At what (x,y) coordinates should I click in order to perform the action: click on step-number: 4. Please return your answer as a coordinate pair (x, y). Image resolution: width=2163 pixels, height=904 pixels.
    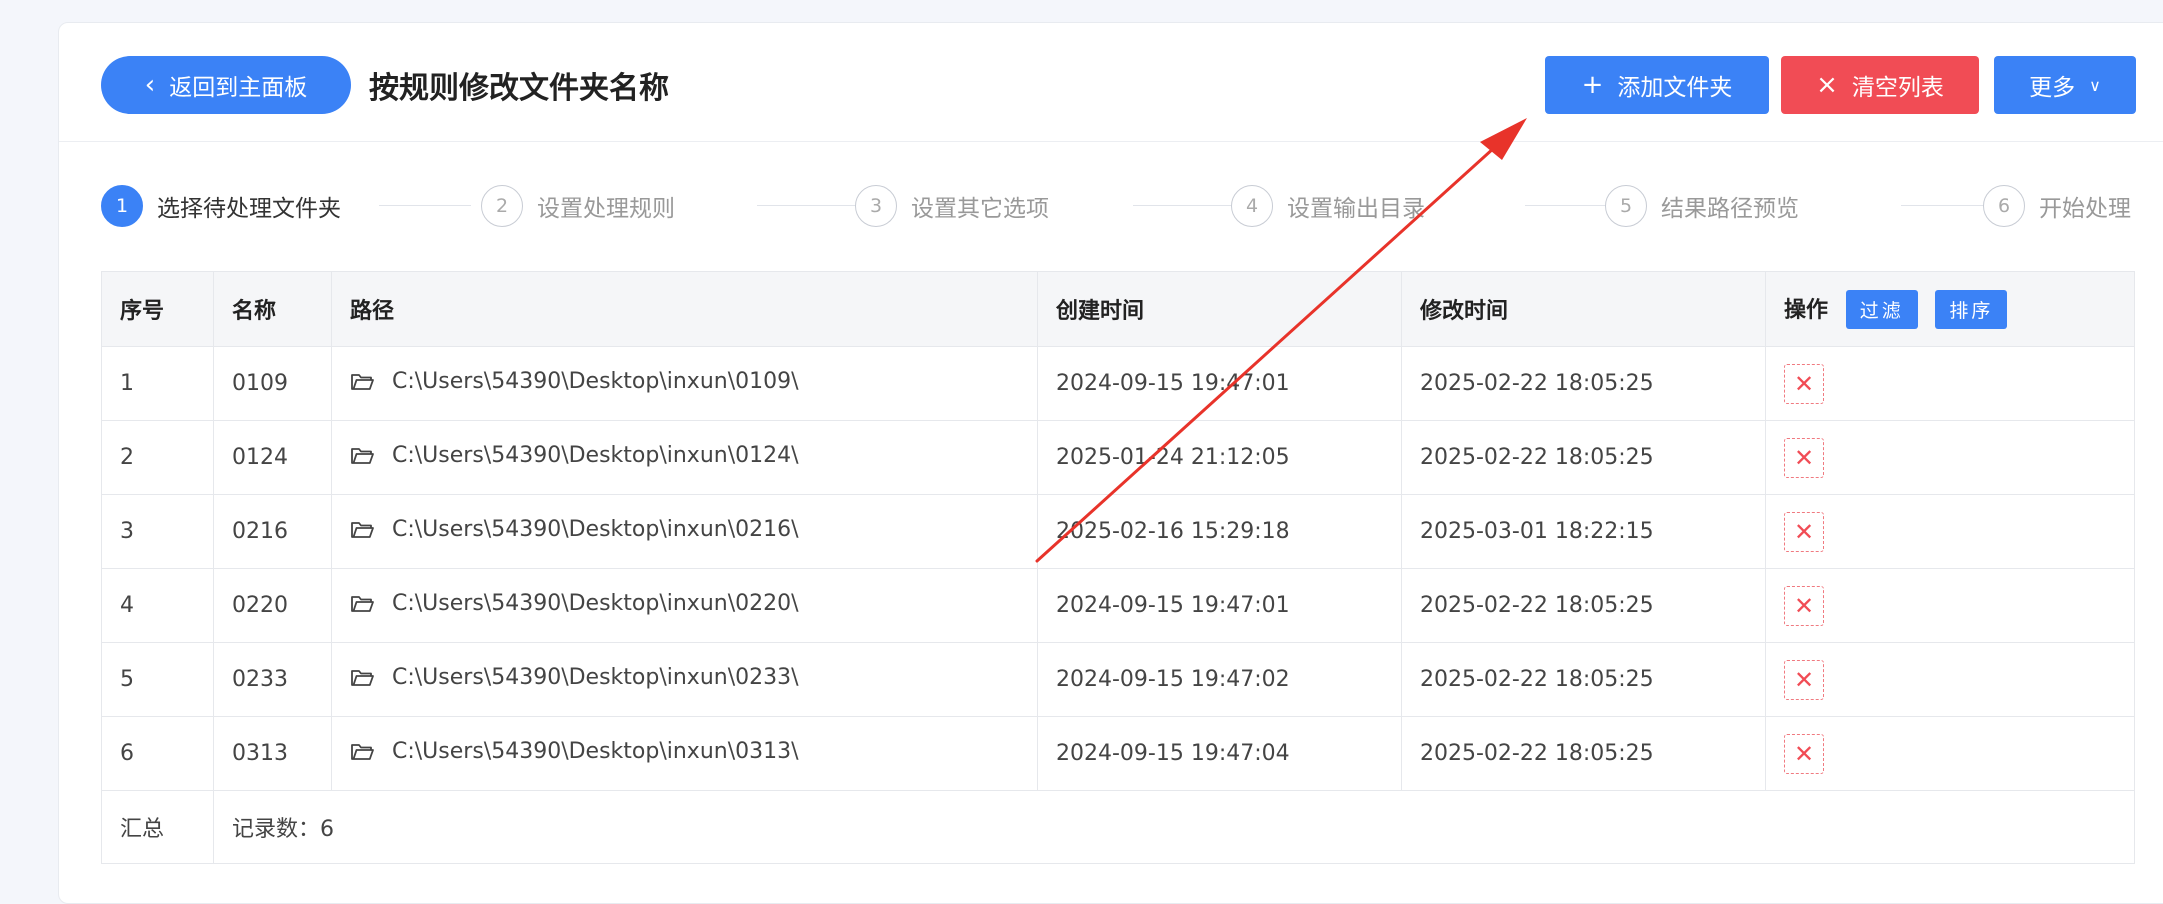
    Looking at the image, I should click on (1252, 206).